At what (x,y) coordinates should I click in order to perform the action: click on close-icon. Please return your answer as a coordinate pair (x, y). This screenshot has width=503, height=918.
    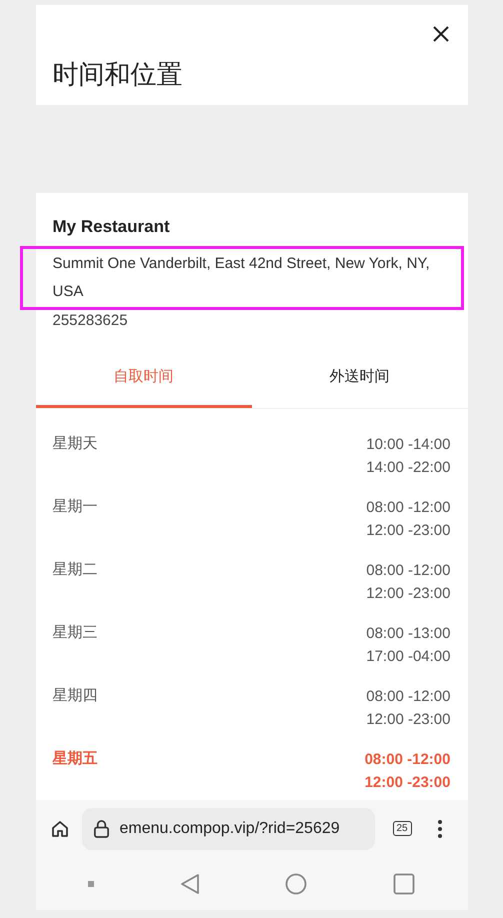
    Looking at the image, I should click on (441, 34).